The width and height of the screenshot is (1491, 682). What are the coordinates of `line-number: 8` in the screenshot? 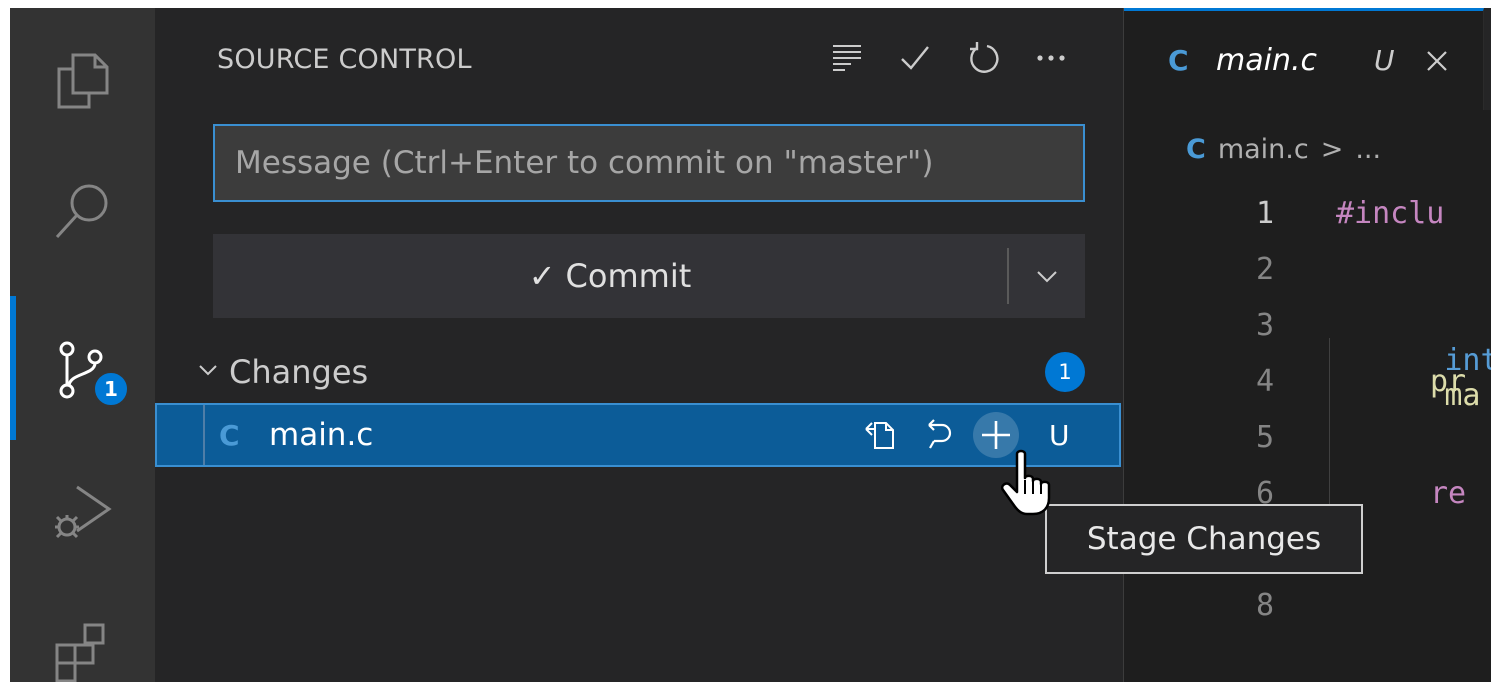 It's located at (1264, 605).